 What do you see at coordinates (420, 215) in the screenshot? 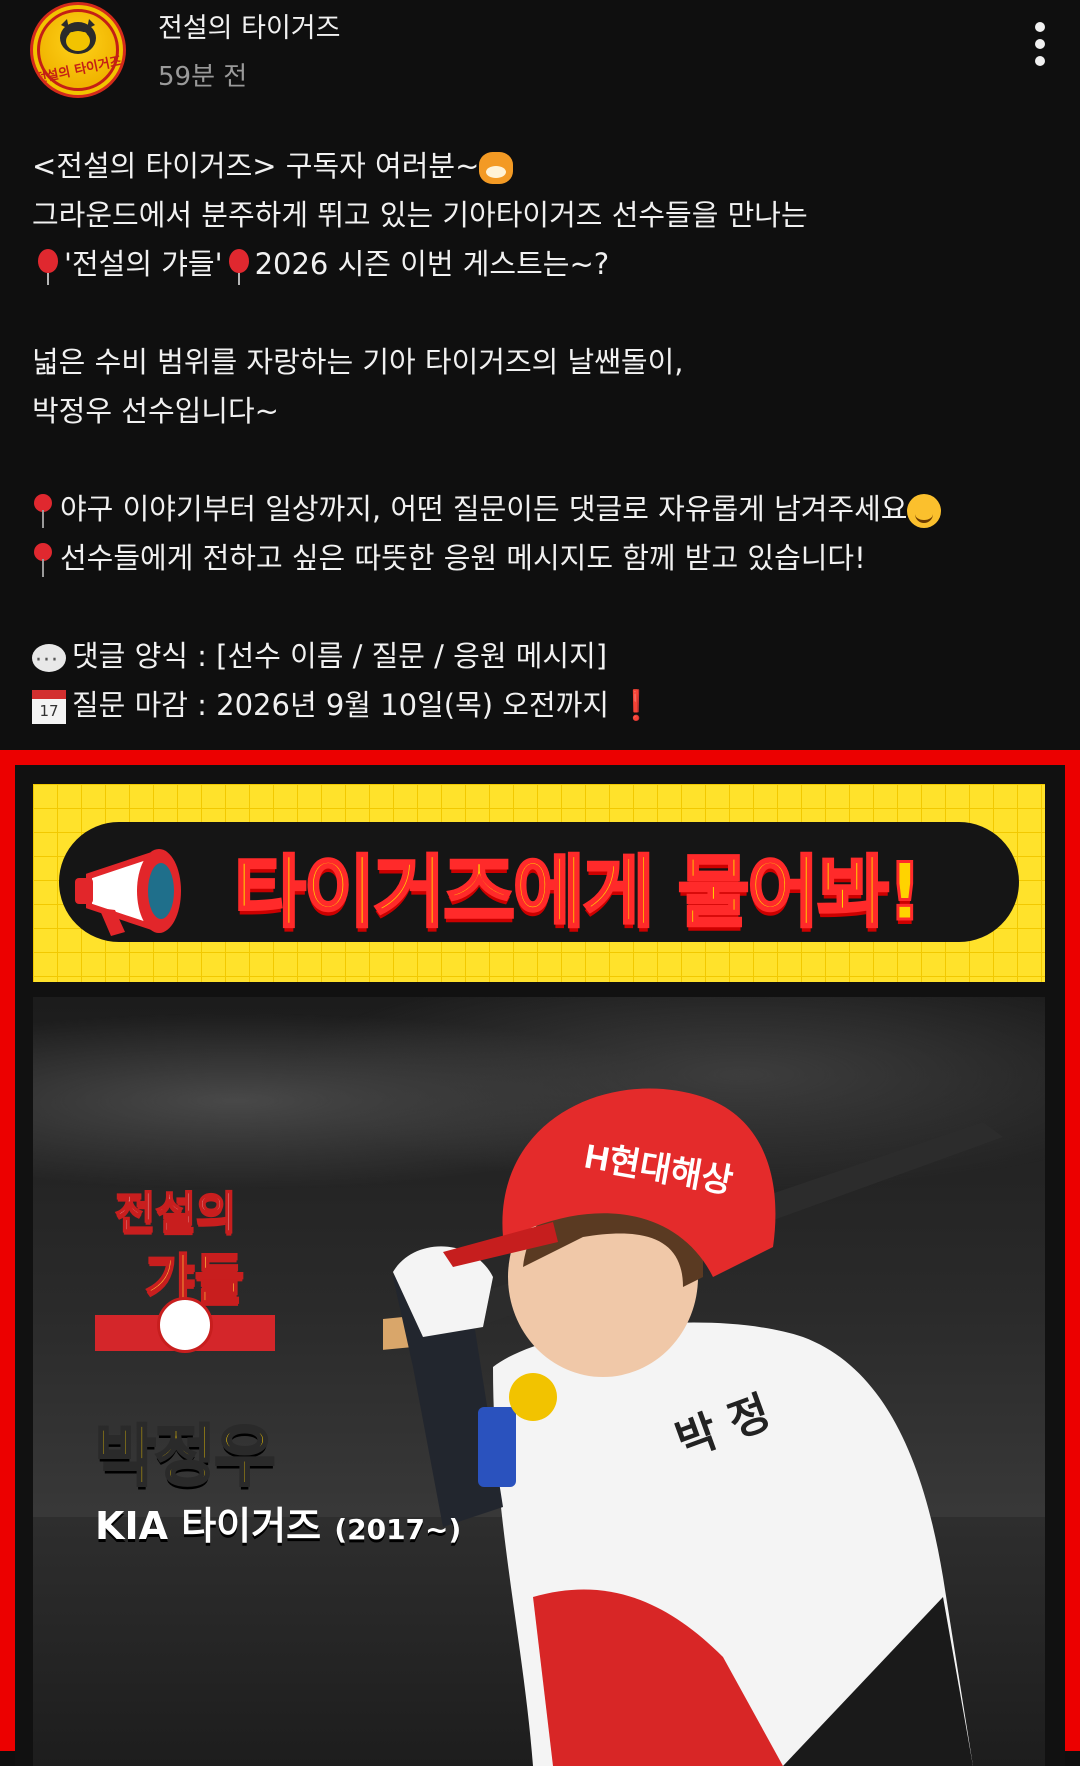
I see `body-line-2: 그라운드에서 분주하게 뛰고 있는 기아타이거즈 선수들을 만나는` at bounding box center [420, 215].